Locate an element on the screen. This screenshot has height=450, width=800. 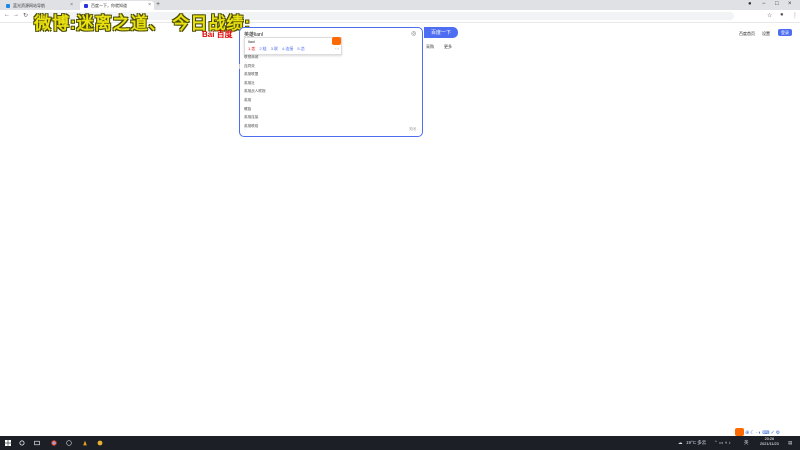
ime-lang-indicator: 英 is located at coordinates (746, 443).